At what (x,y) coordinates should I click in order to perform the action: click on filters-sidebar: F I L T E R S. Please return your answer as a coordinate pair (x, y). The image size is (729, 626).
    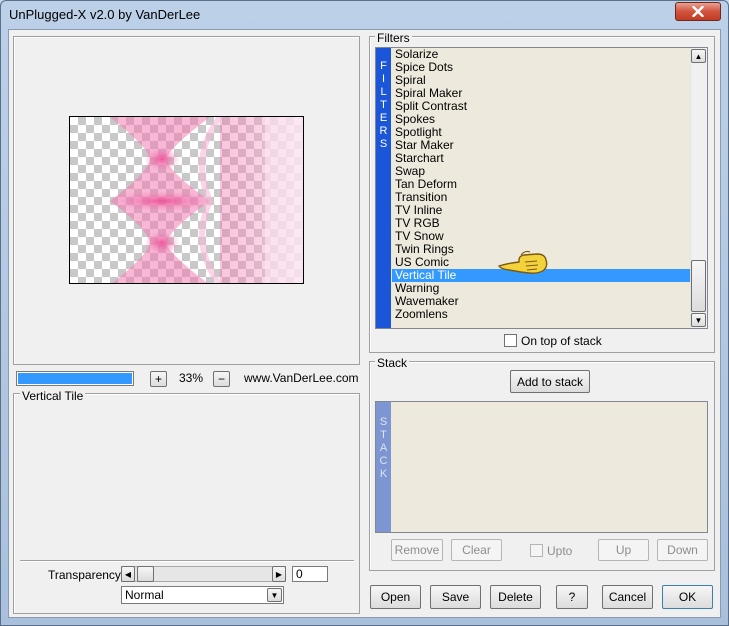
    Looking at the image, I should click on (383, 188).